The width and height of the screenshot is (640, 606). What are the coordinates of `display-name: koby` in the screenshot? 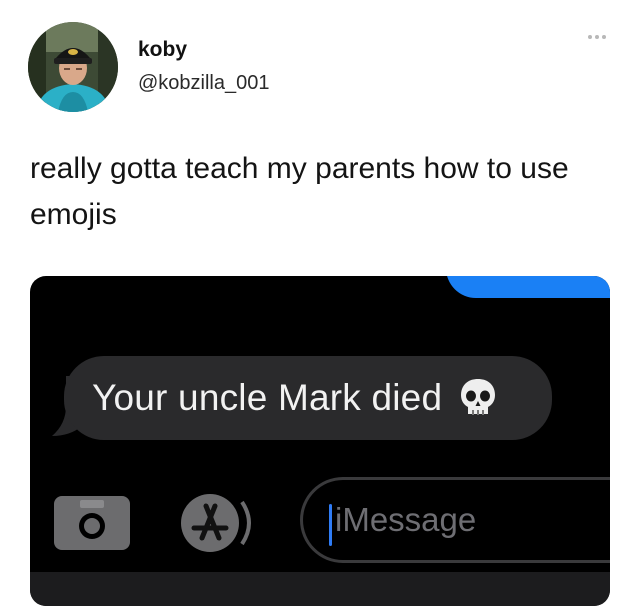 It's located at (162, 50).